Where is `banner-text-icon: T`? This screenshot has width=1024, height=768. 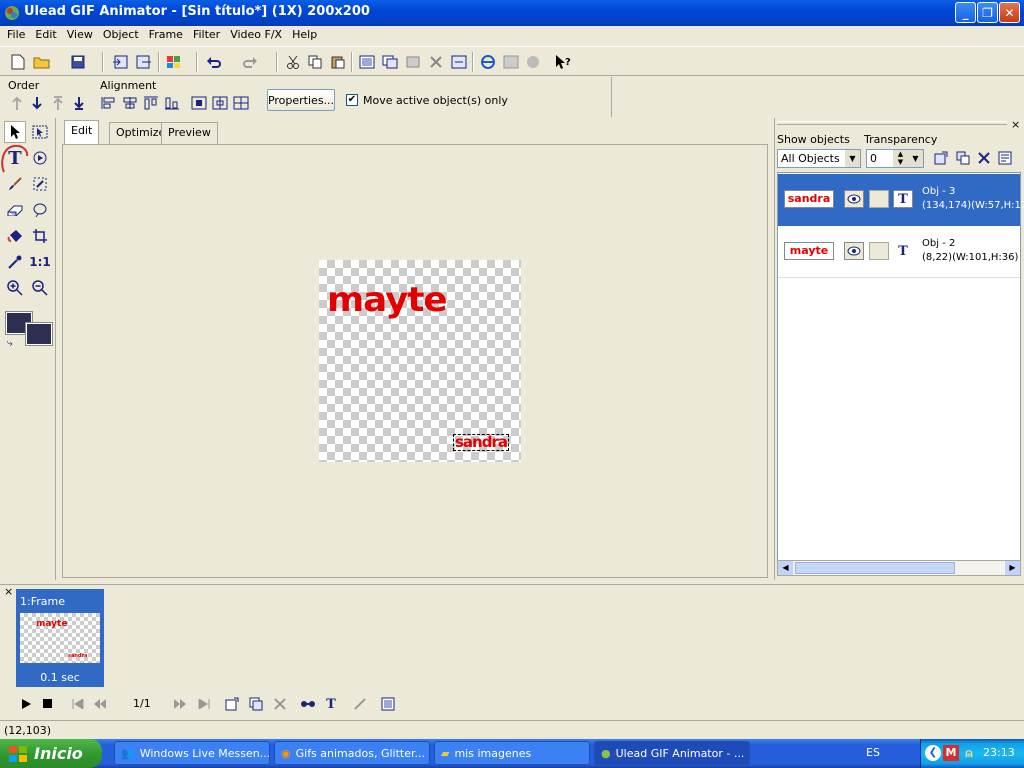
banner-text-icon: T is located at coordinates (331, 704).